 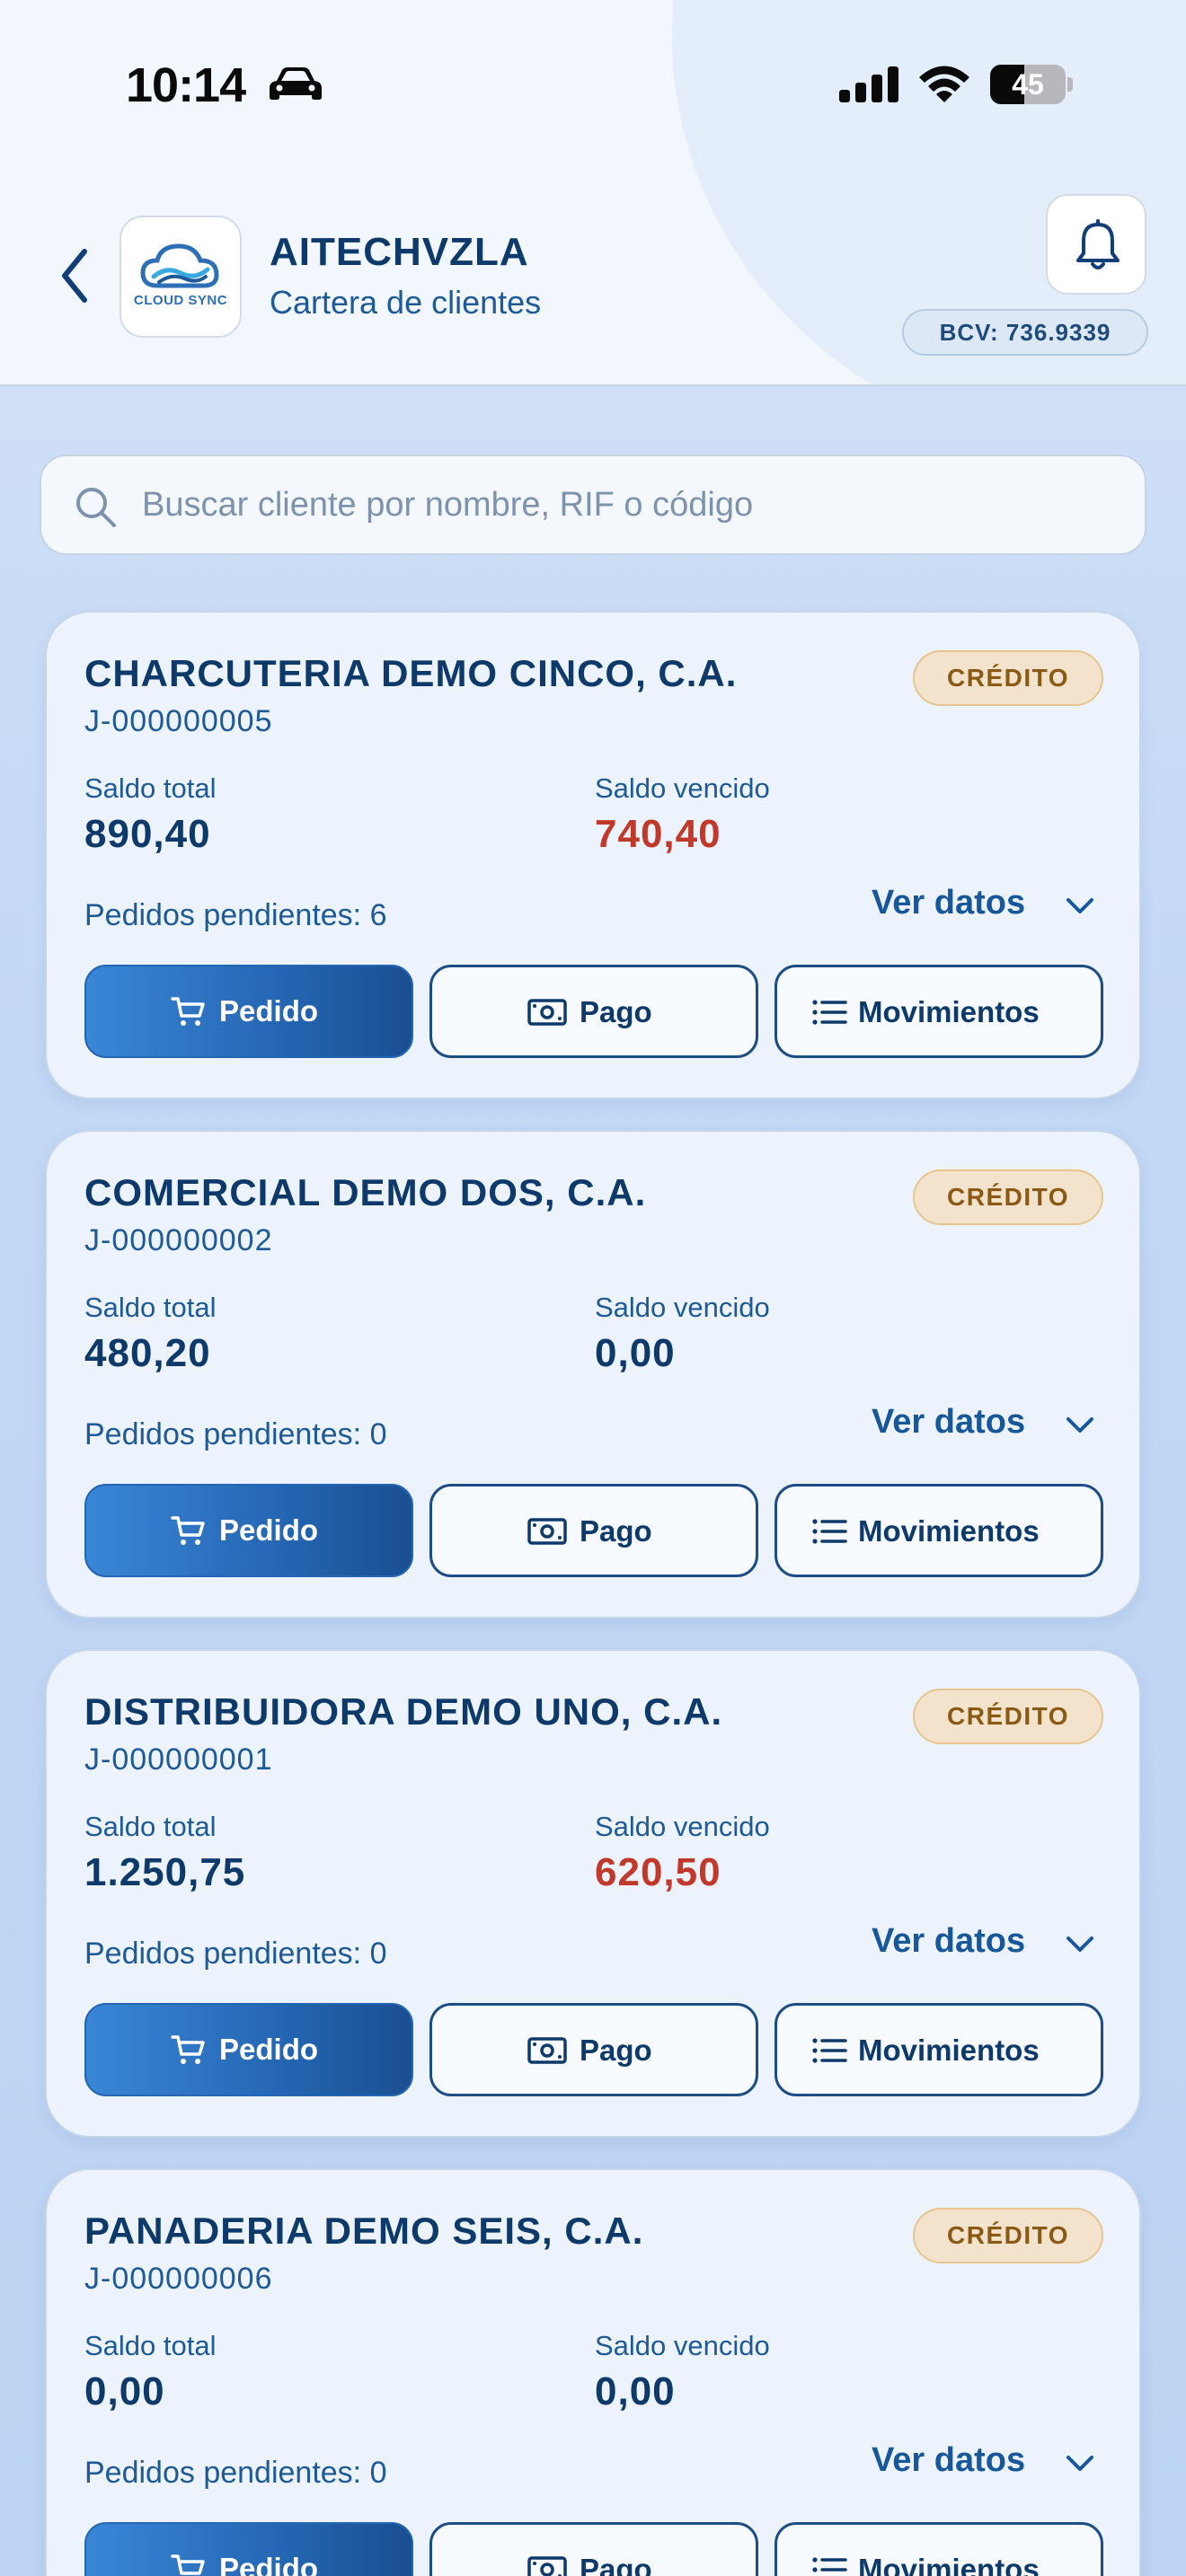 What do you see at coordinates (365, 1192) in the screenshot?
I see `client-name: COMERCIAL DEMO DOS, C.A.` at bounding box center [365, 1192].